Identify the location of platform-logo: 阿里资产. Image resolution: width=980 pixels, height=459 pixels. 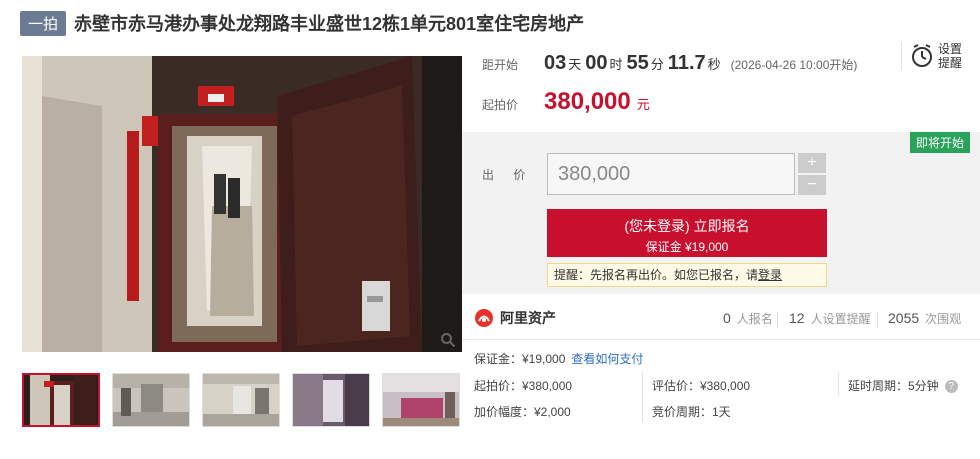
(515, 318).